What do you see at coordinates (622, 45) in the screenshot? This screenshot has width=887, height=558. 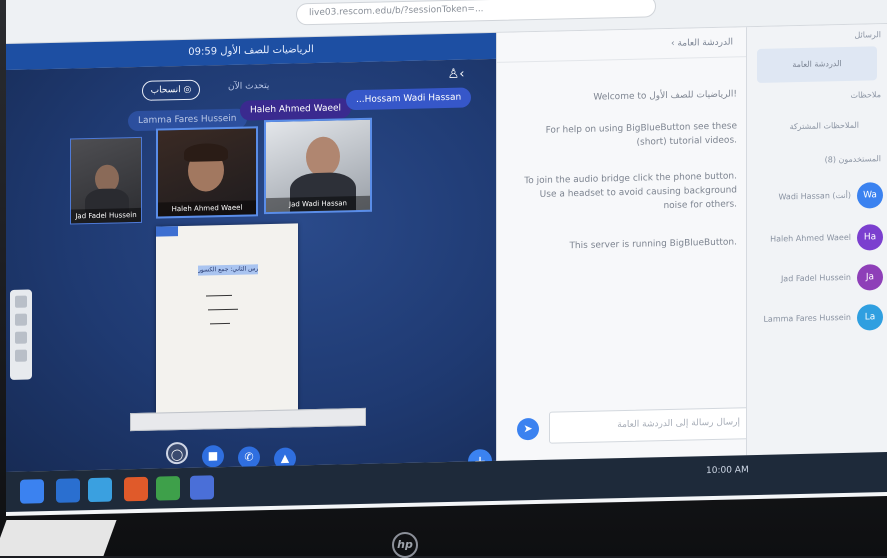 I see `chat-header: ‹ الدردشة العامة` at bounding box center [622, 45].